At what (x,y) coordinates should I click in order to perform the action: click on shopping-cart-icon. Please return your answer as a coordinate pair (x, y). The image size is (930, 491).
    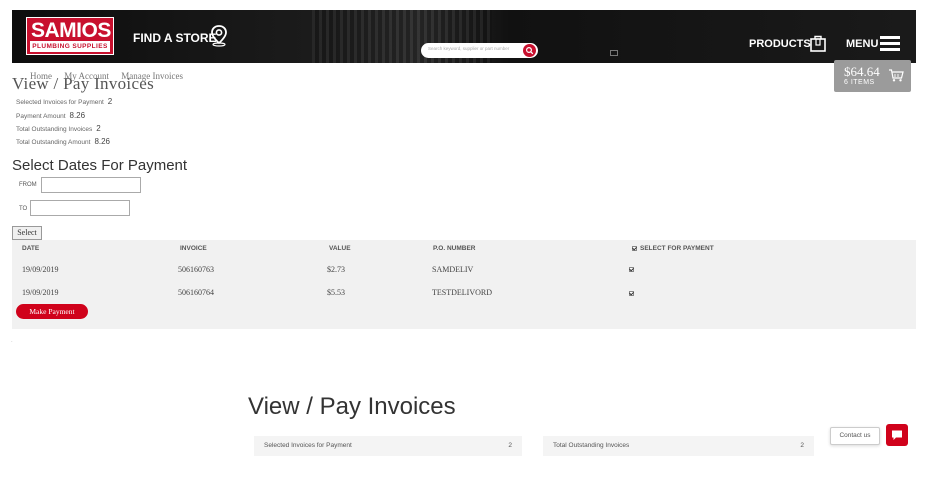
    Looking at the image, I should click on (896, 75).